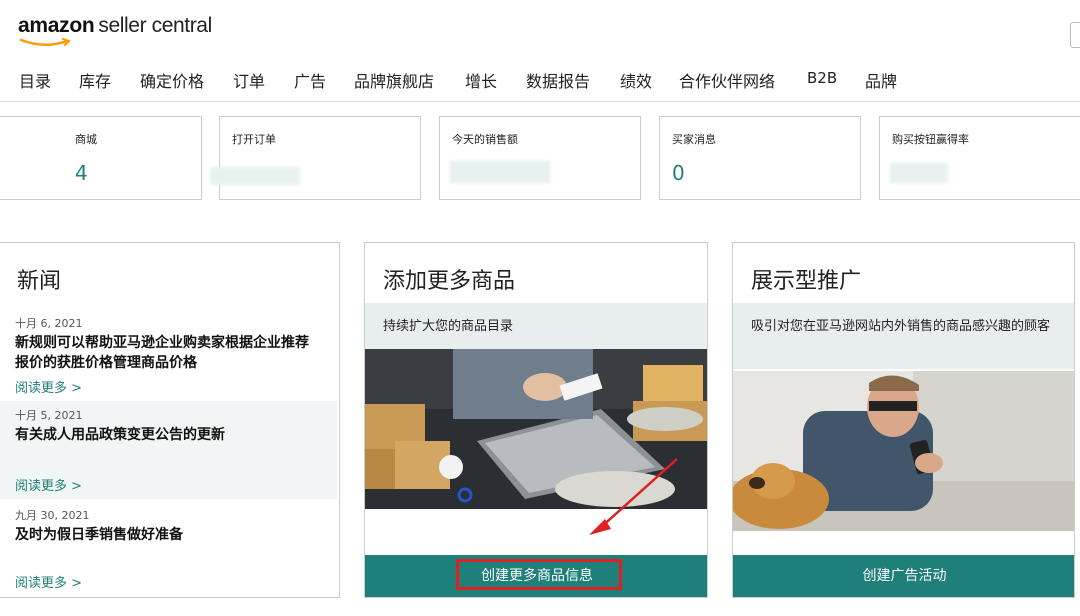 The width and height of the screenshot is (1080, 616). What do you see at coordinates (249, 80) in the screenshot?
I see `nav-item-orders: 订单` at bounding box center [249, 80].